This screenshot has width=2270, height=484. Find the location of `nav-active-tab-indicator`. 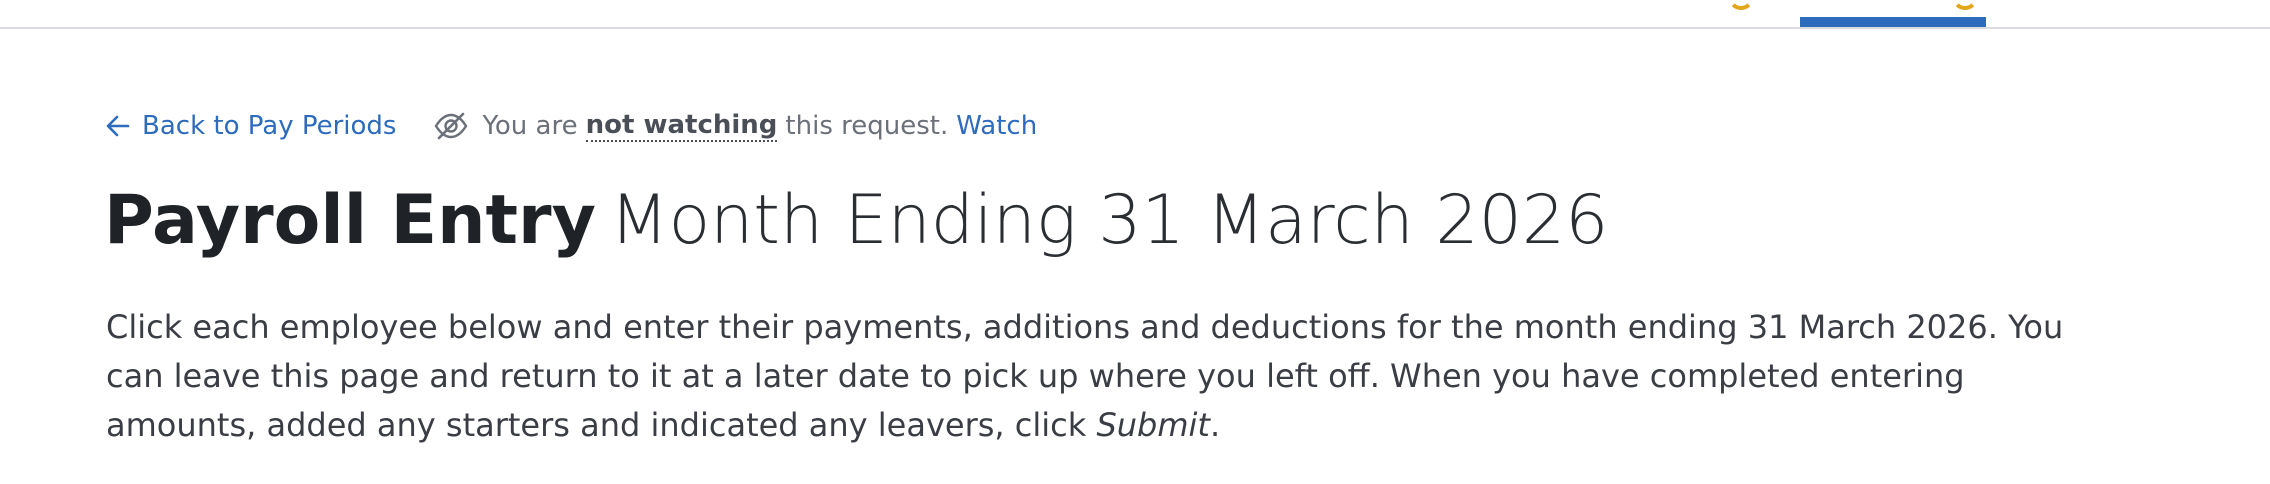

nav-active-tab-indicator is located at coordinates (1893, 22).